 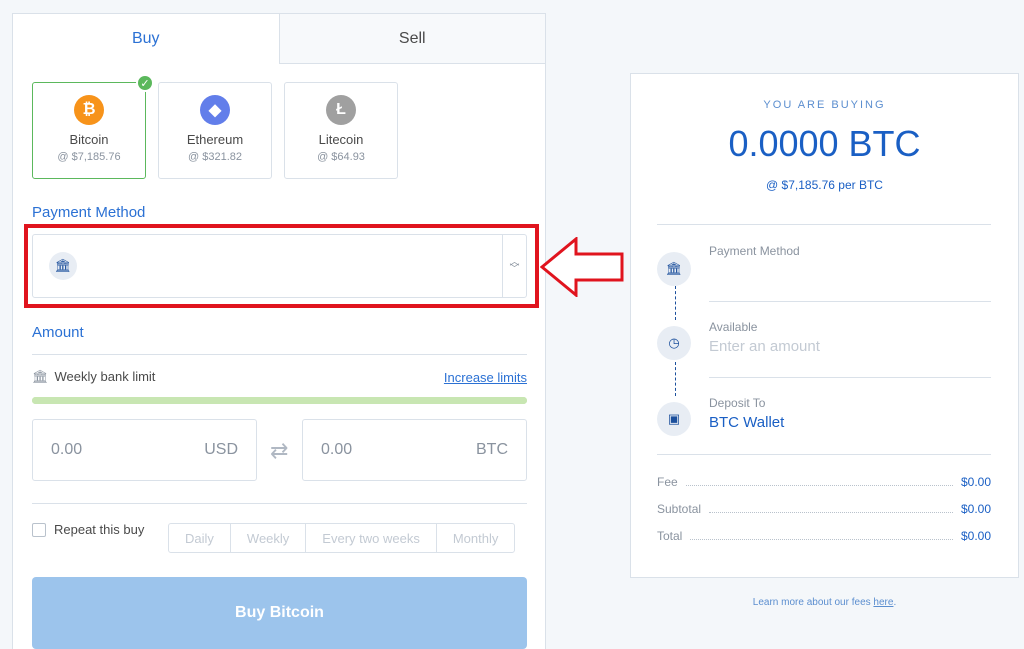 What do you see at coordinates (105, 376) in the screenshot?
I see `weekly-limit-text: Weekly bank limit` at bounding box center [105, 376].